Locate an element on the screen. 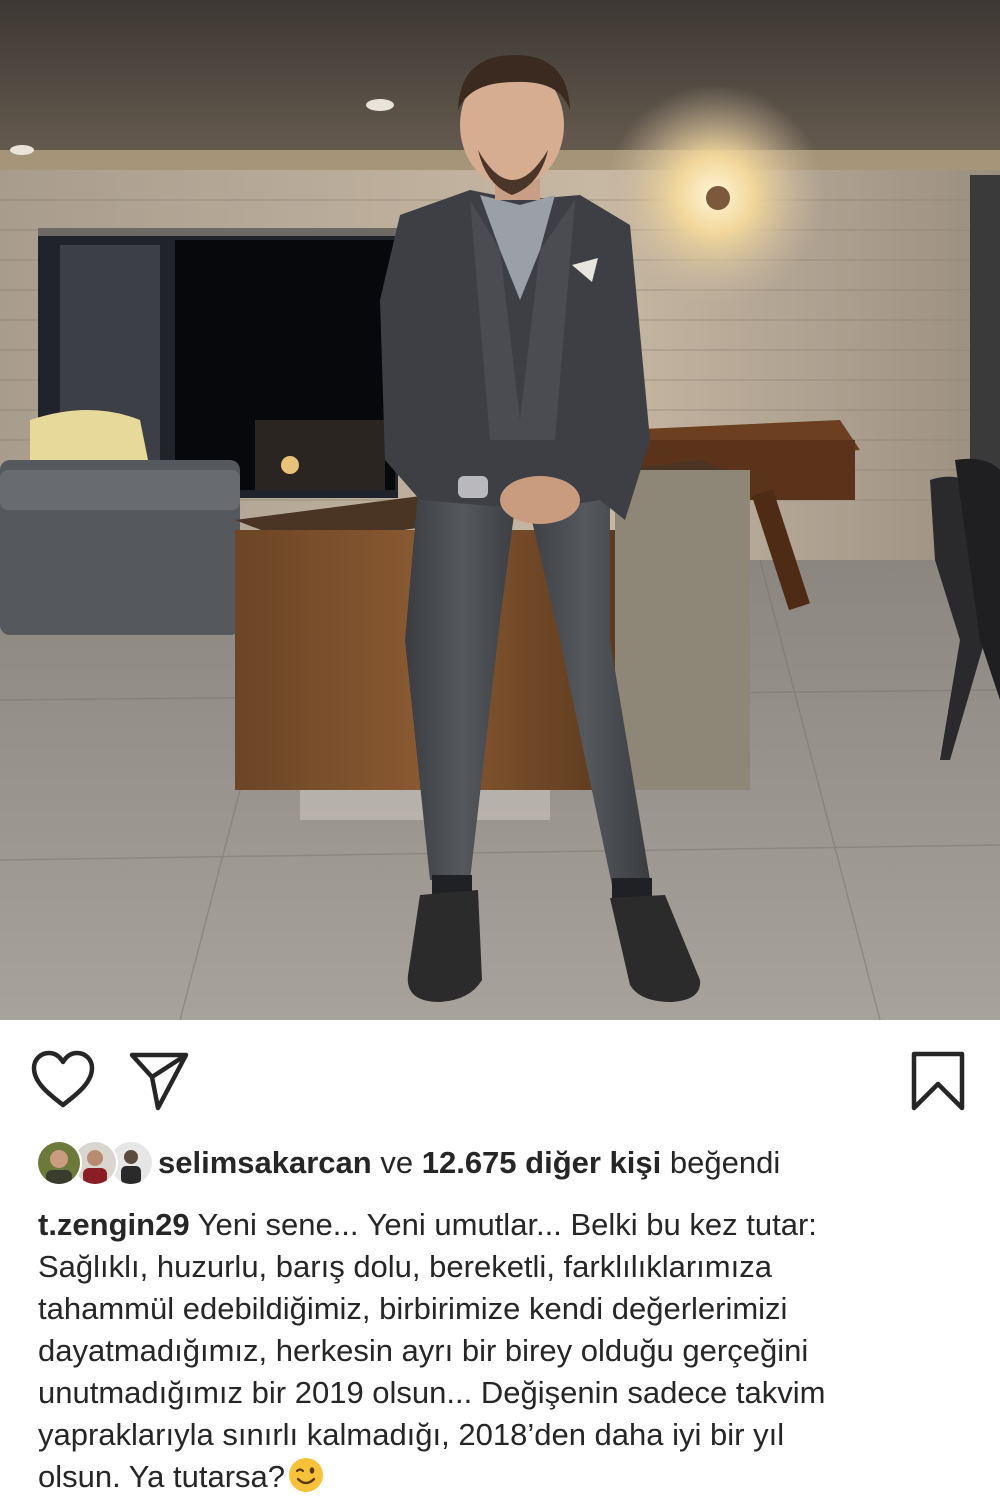  caption-username: t.zengin29 is located at coordinates (114, 1224).